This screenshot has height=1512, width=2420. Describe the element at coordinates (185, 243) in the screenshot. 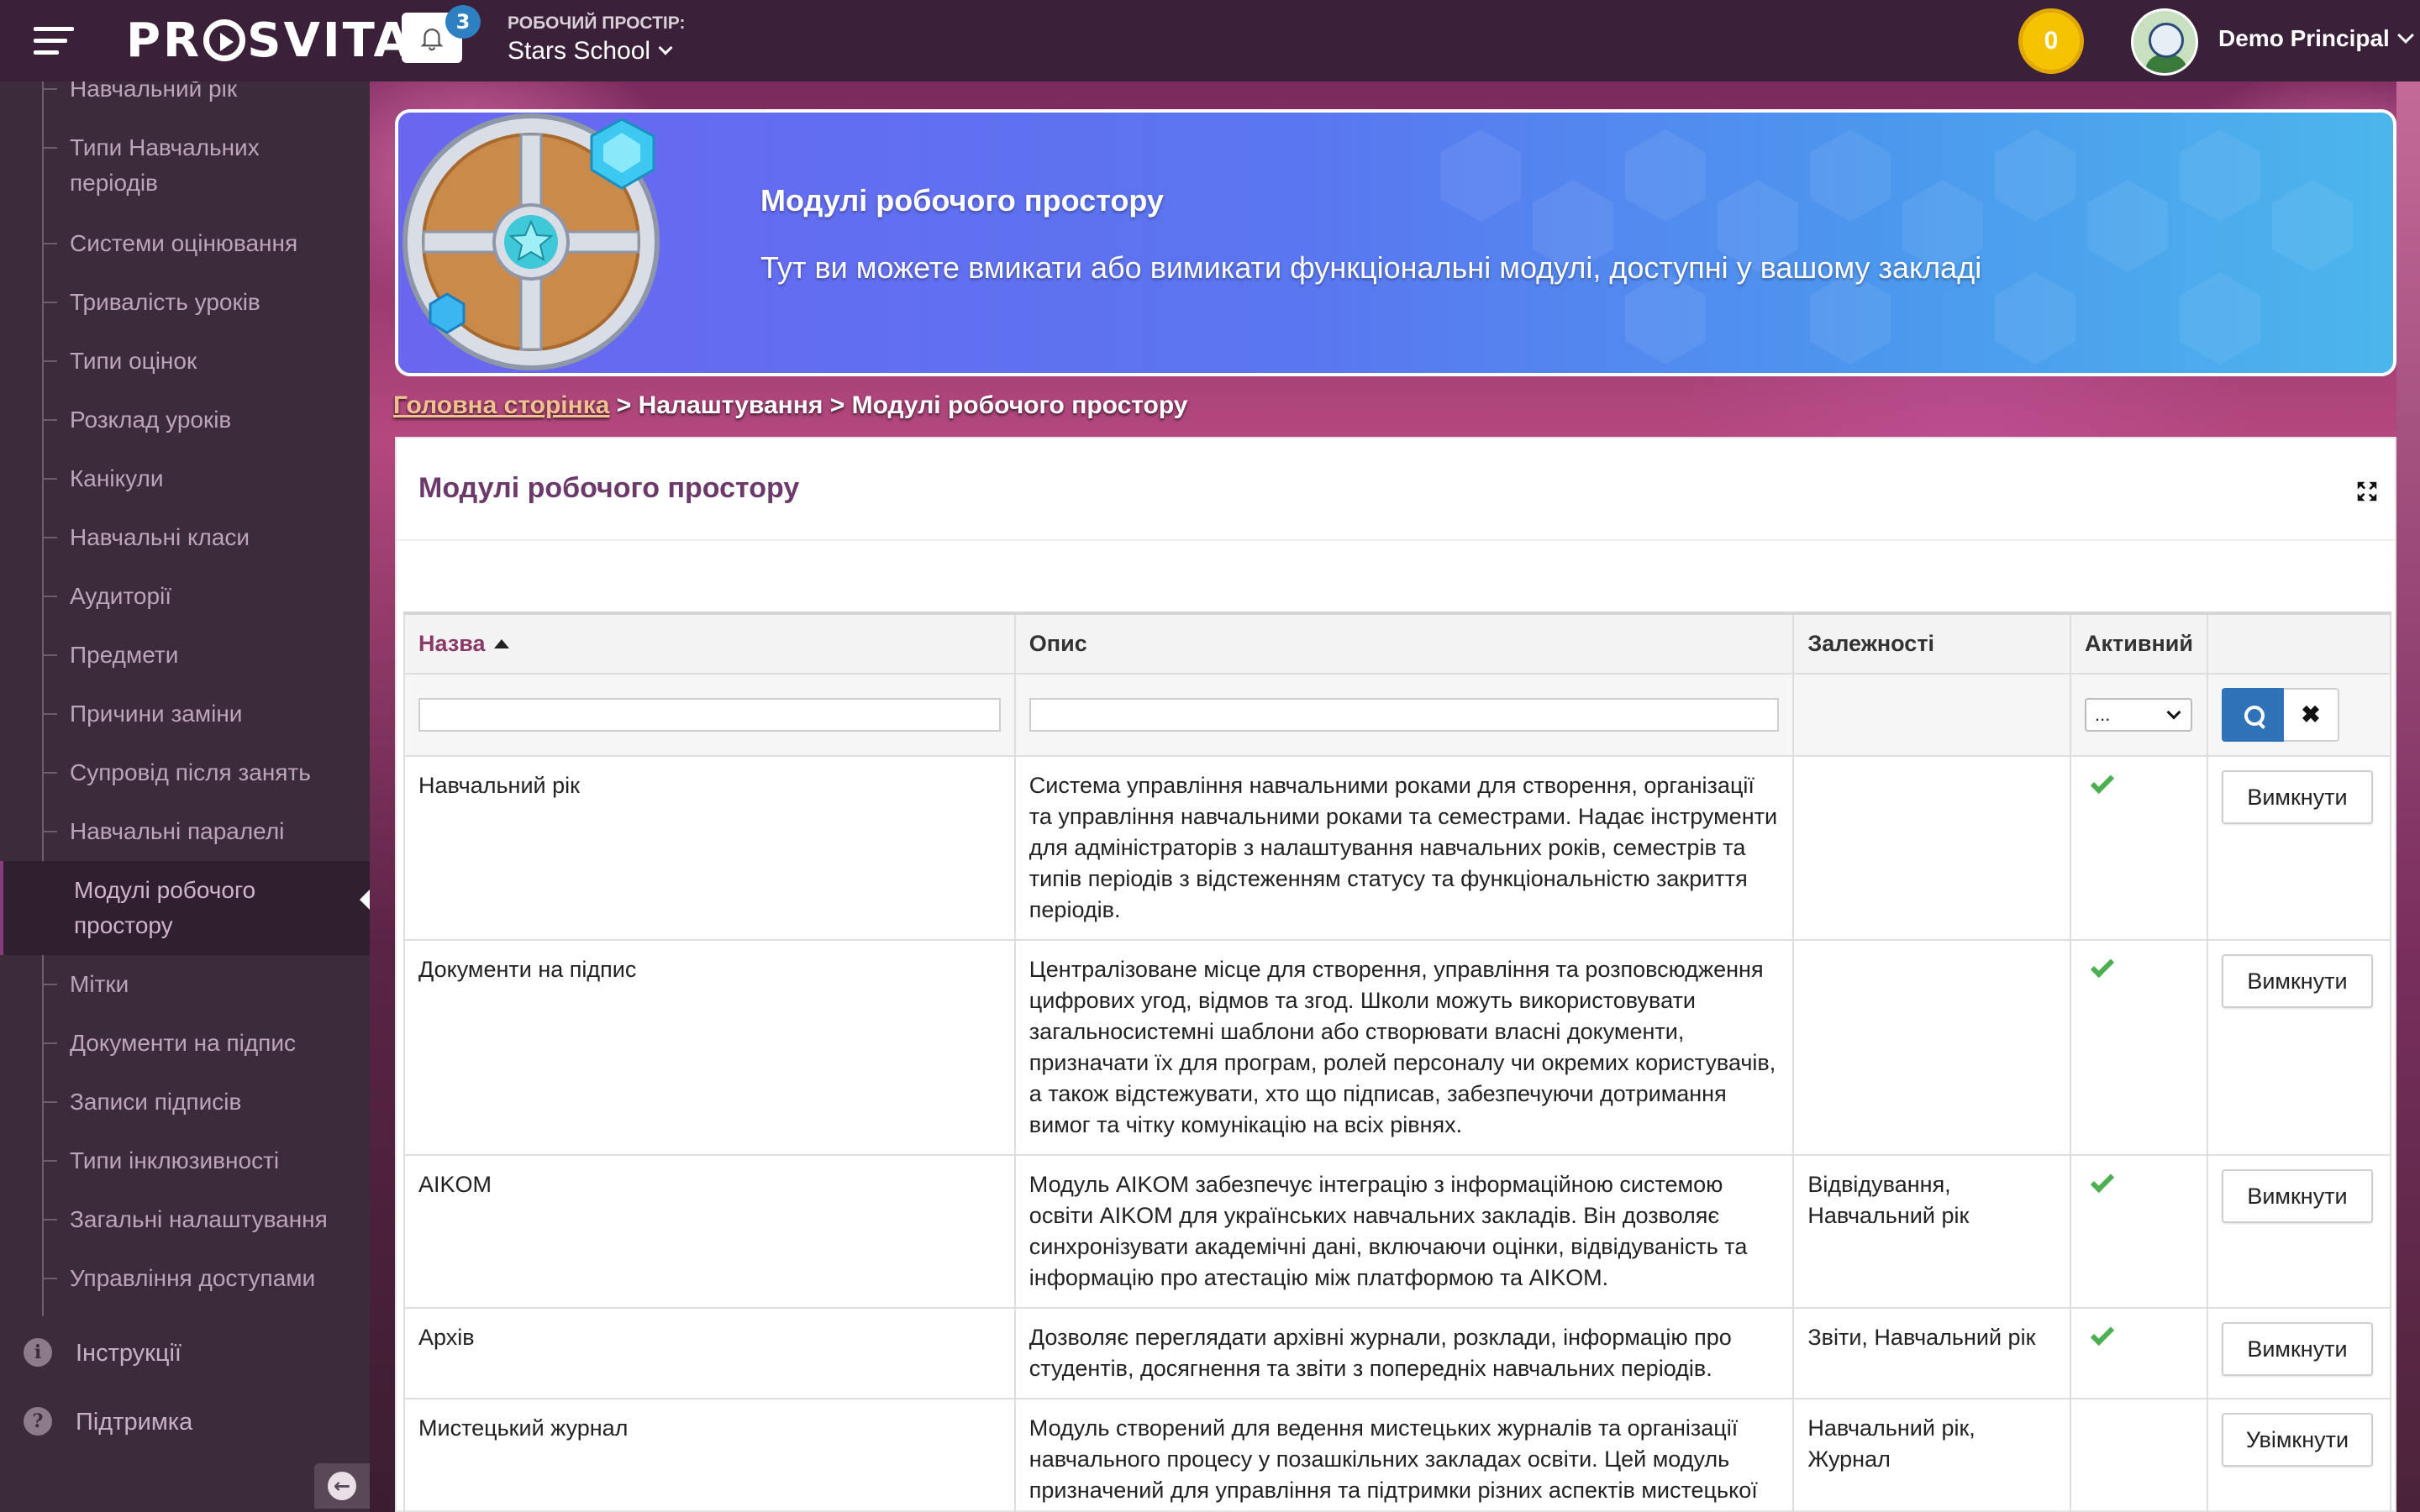

I see `sidebar-item-grading-systems: Системи оцінювання` at that location.